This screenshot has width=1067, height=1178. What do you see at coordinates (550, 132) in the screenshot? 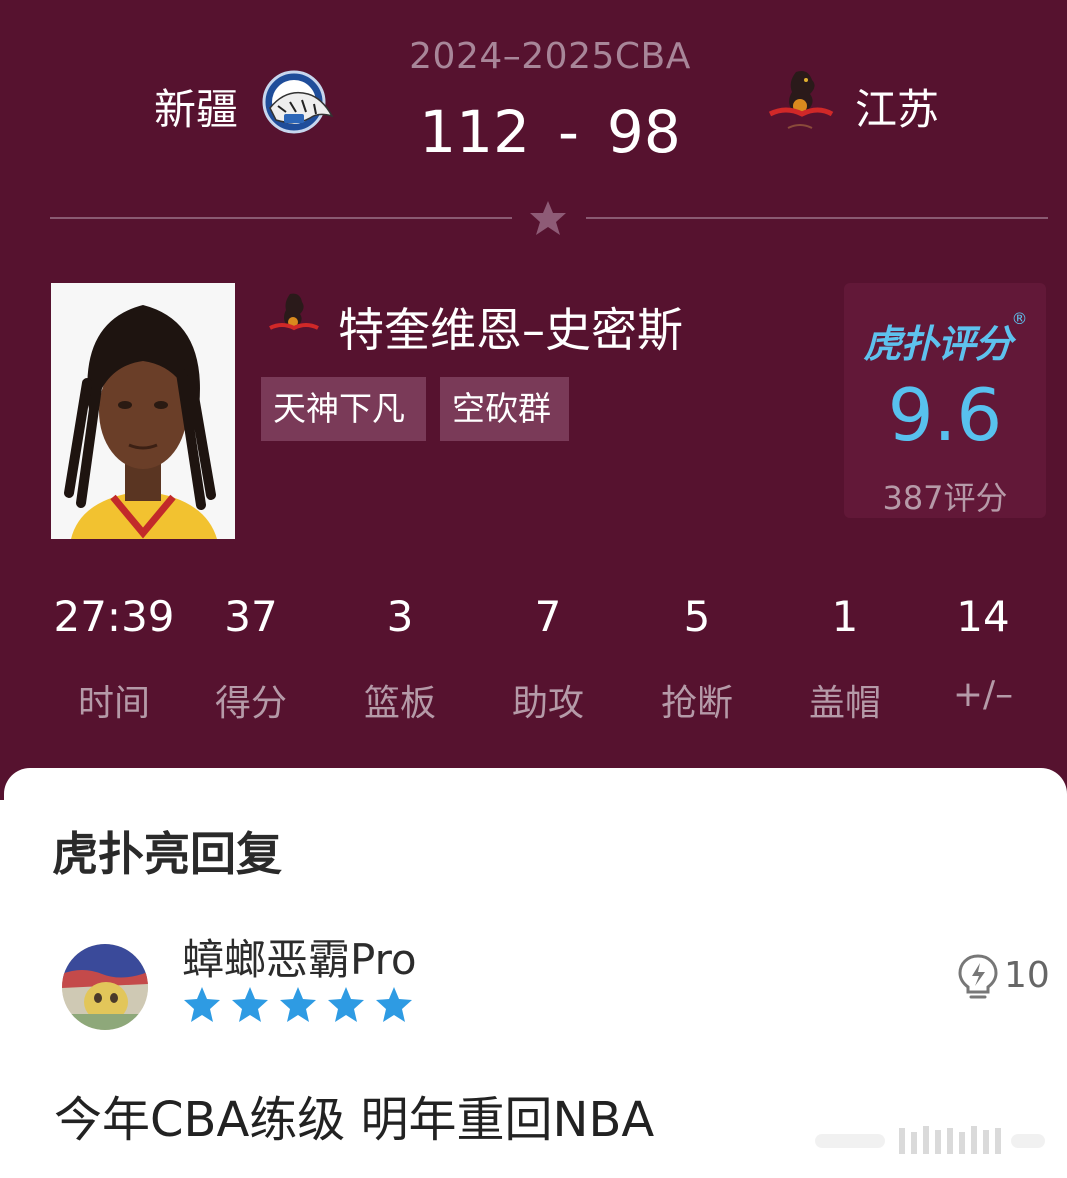
I see `final-score: 112-98` at bounding box center [550, 132].